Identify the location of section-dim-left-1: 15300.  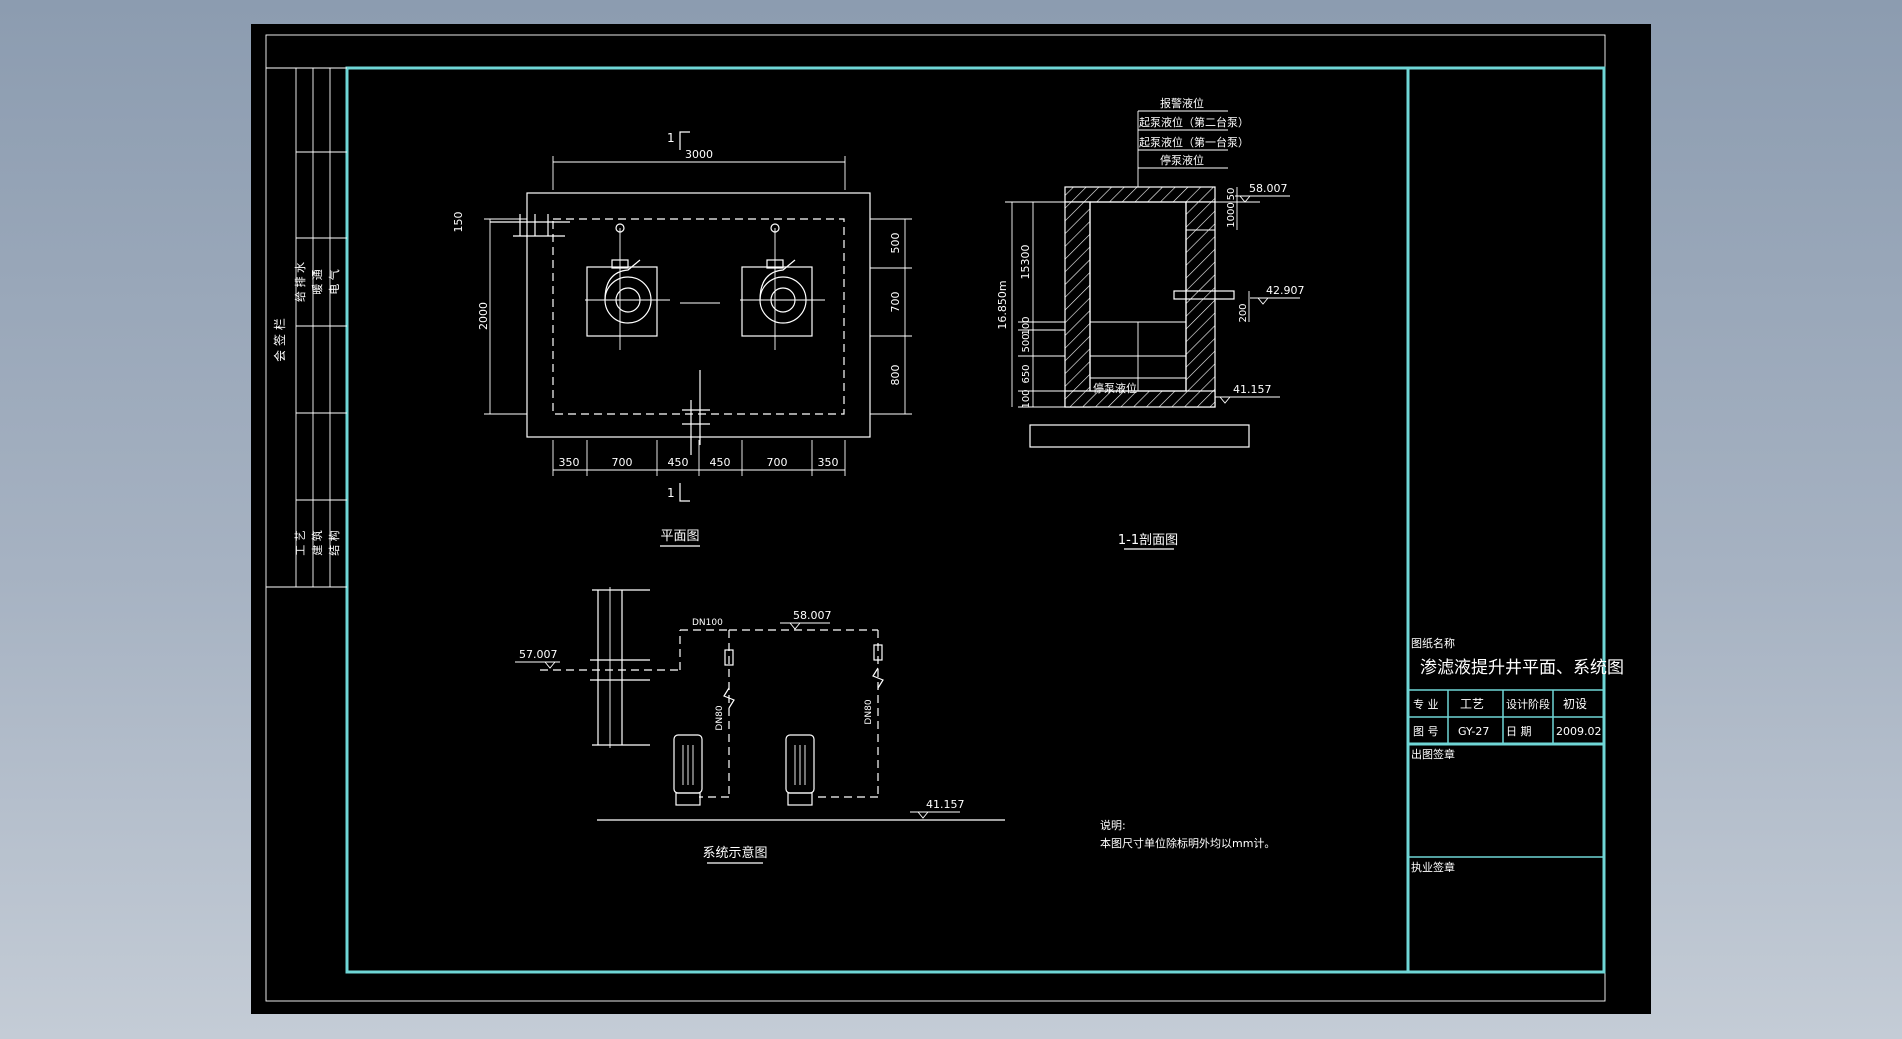
(1025, 262).